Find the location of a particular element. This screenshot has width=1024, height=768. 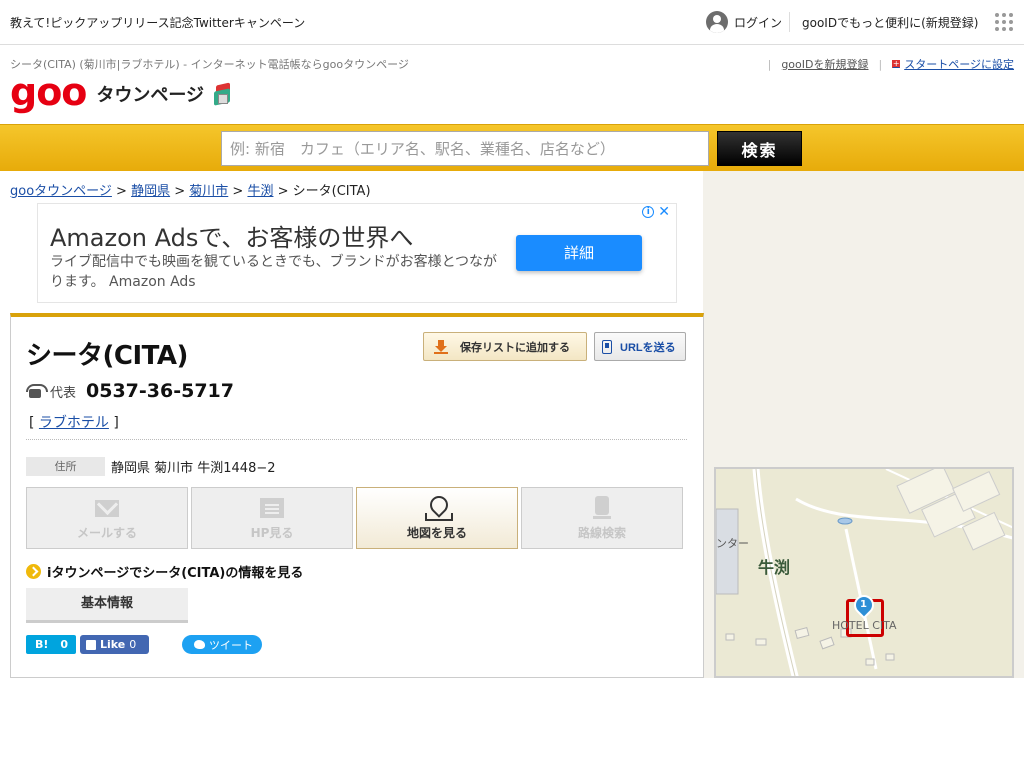

homepage-label: HP見る is located at coordinates (272, 533).